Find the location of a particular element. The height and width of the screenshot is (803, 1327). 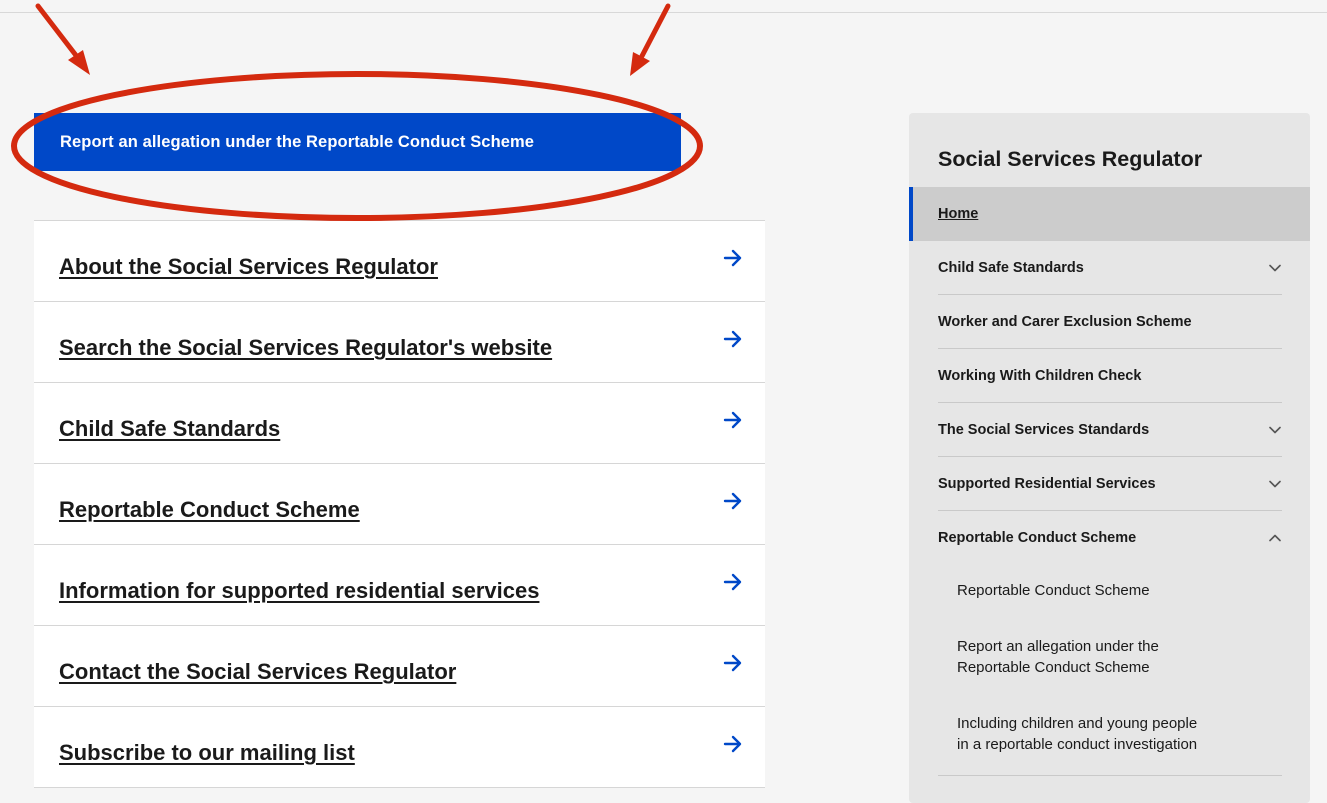

sidebar-subitem-line: Report an allegation under the is located at coordinates (1058, 646).